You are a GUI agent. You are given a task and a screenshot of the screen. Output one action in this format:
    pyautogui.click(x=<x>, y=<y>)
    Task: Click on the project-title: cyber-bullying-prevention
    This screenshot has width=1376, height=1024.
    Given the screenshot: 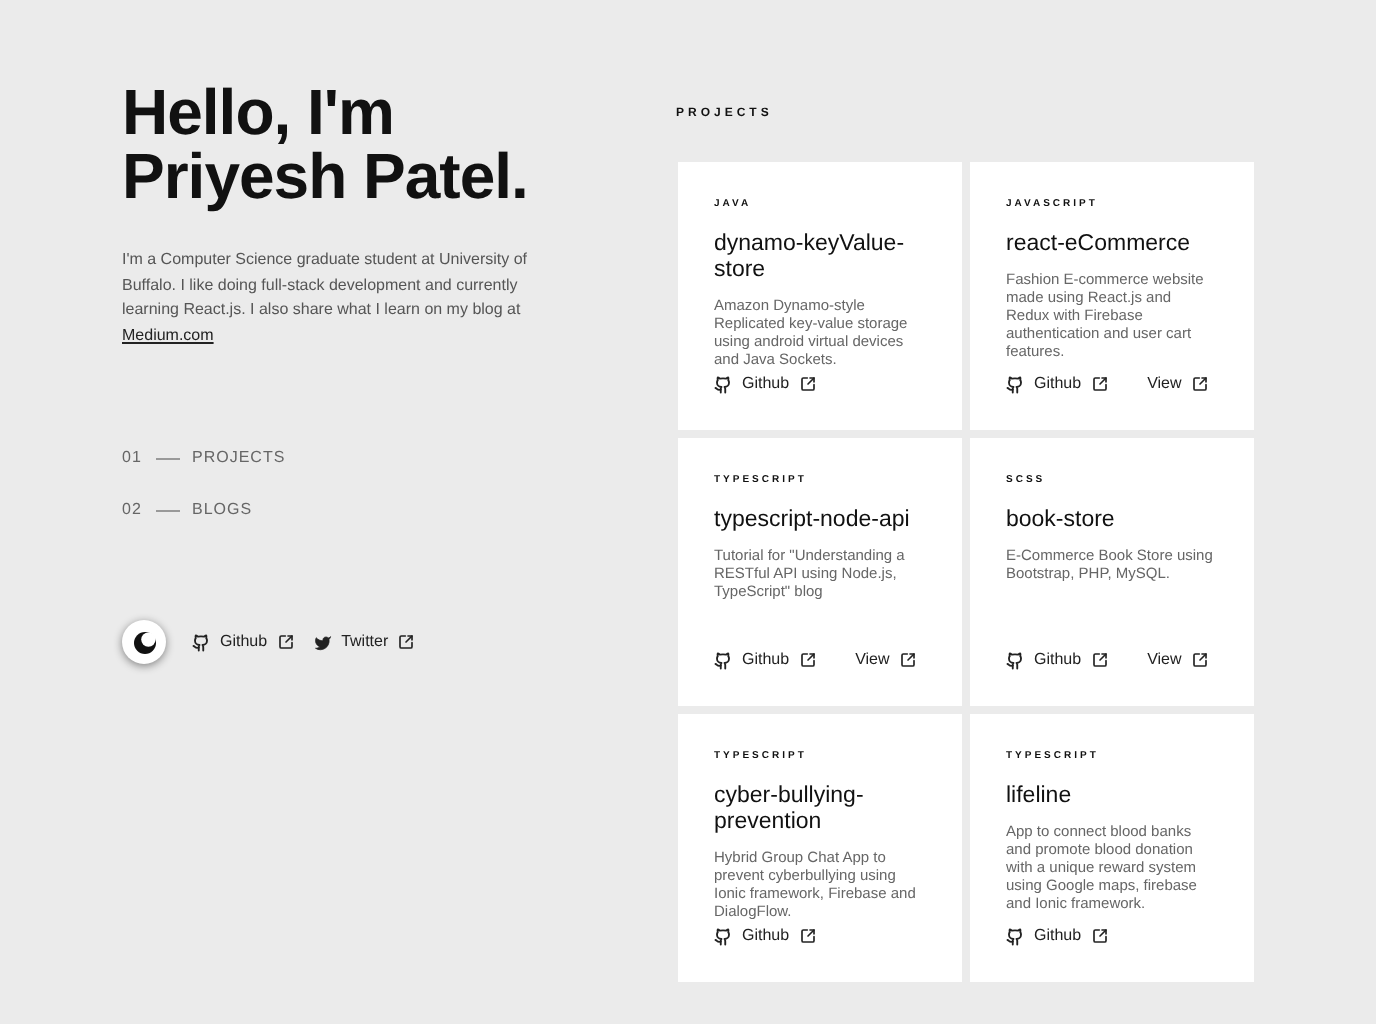 What is the action you would take?
    pyautogui.click(x=790, y=809)
    